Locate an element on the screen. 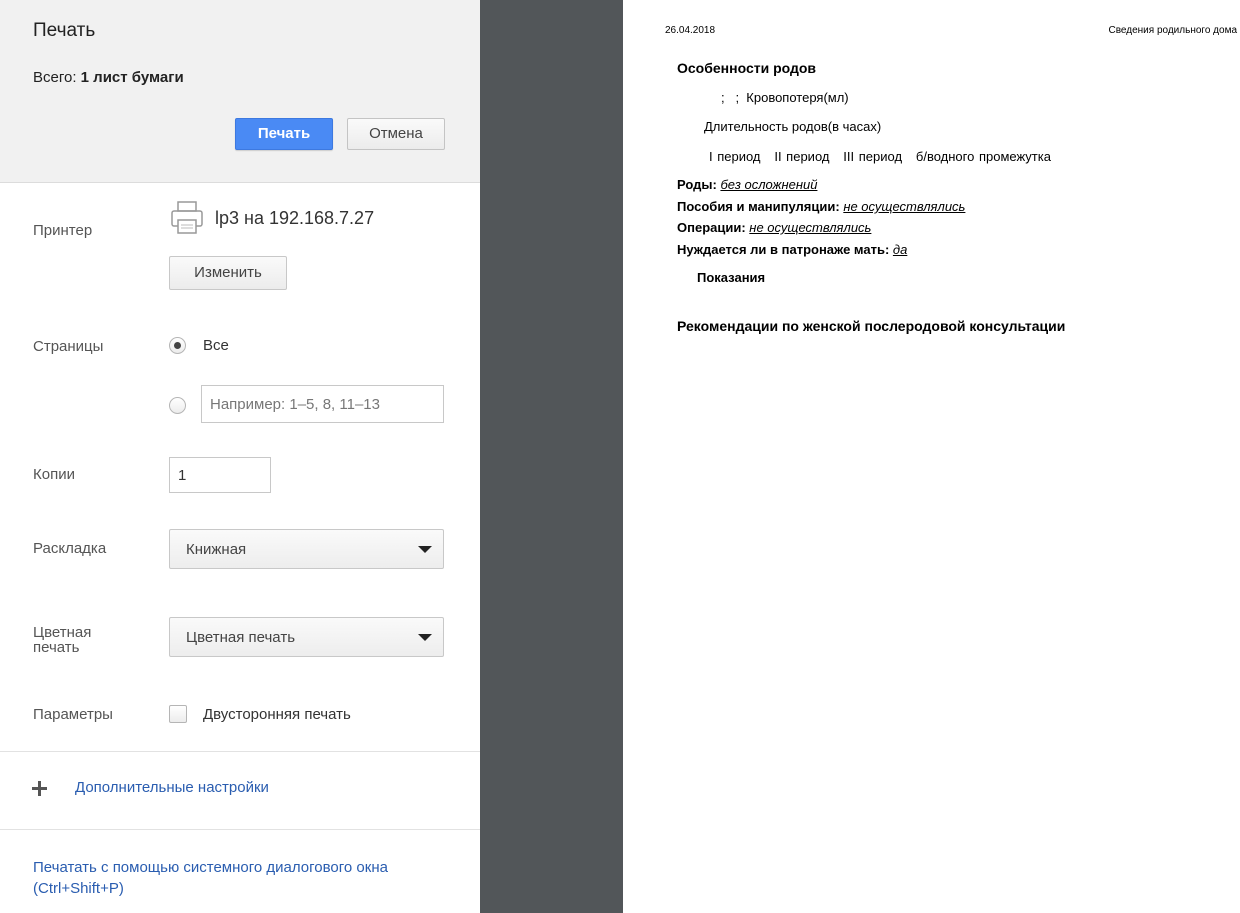 This screenshot has width=1240, height=913. printer-name: lp3 на 192.168.7.27 is located at coordinates (295, 218).